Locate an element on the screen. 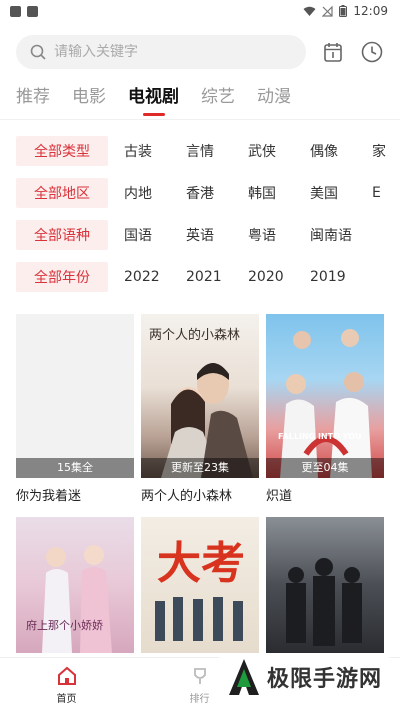  filter-option: E is located at coordinates (386, 193).